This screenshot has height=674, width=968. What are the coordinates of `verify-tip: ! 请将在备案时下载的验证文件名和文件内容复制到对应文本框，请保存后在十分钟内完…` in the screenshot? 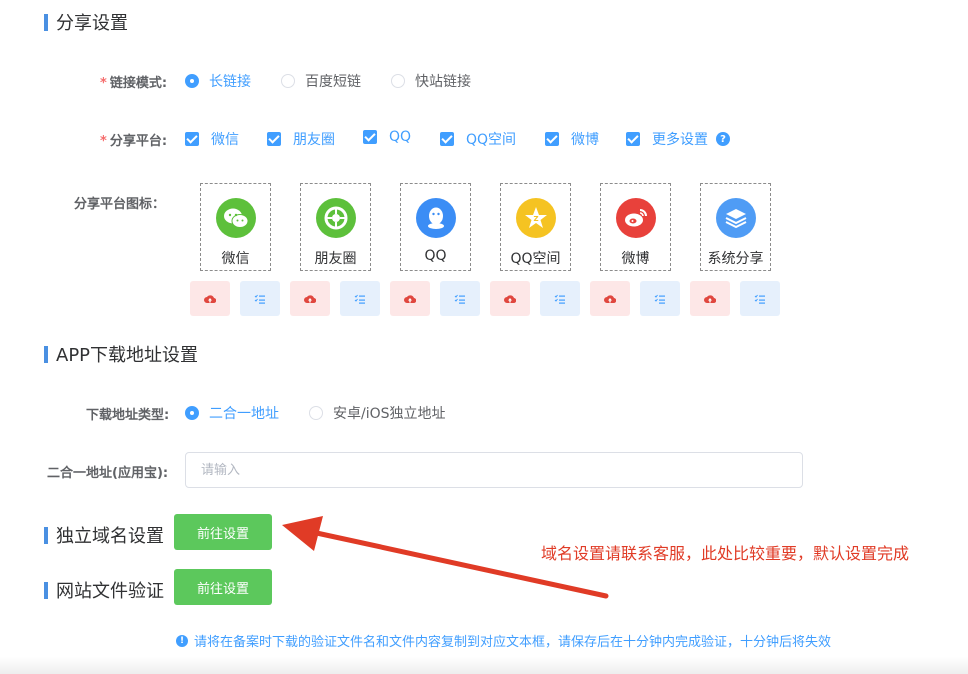 It's located at (503, 640).